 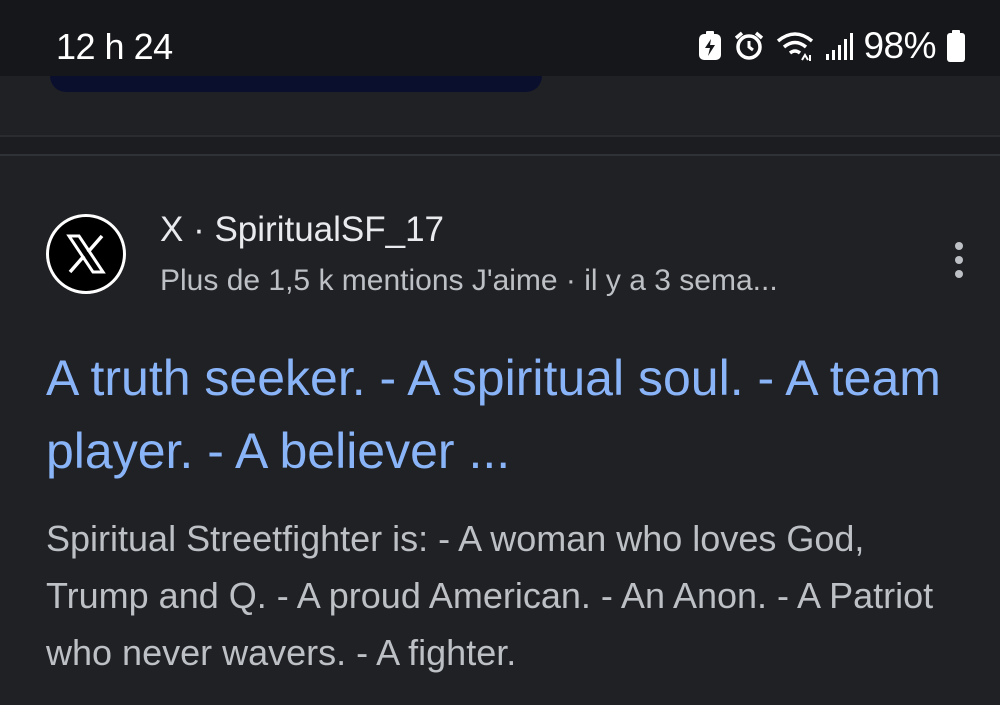 What do you see at coordinates (840, 46) in the screenshot?
I see `signal-icon` at bounding box center [840, 46].